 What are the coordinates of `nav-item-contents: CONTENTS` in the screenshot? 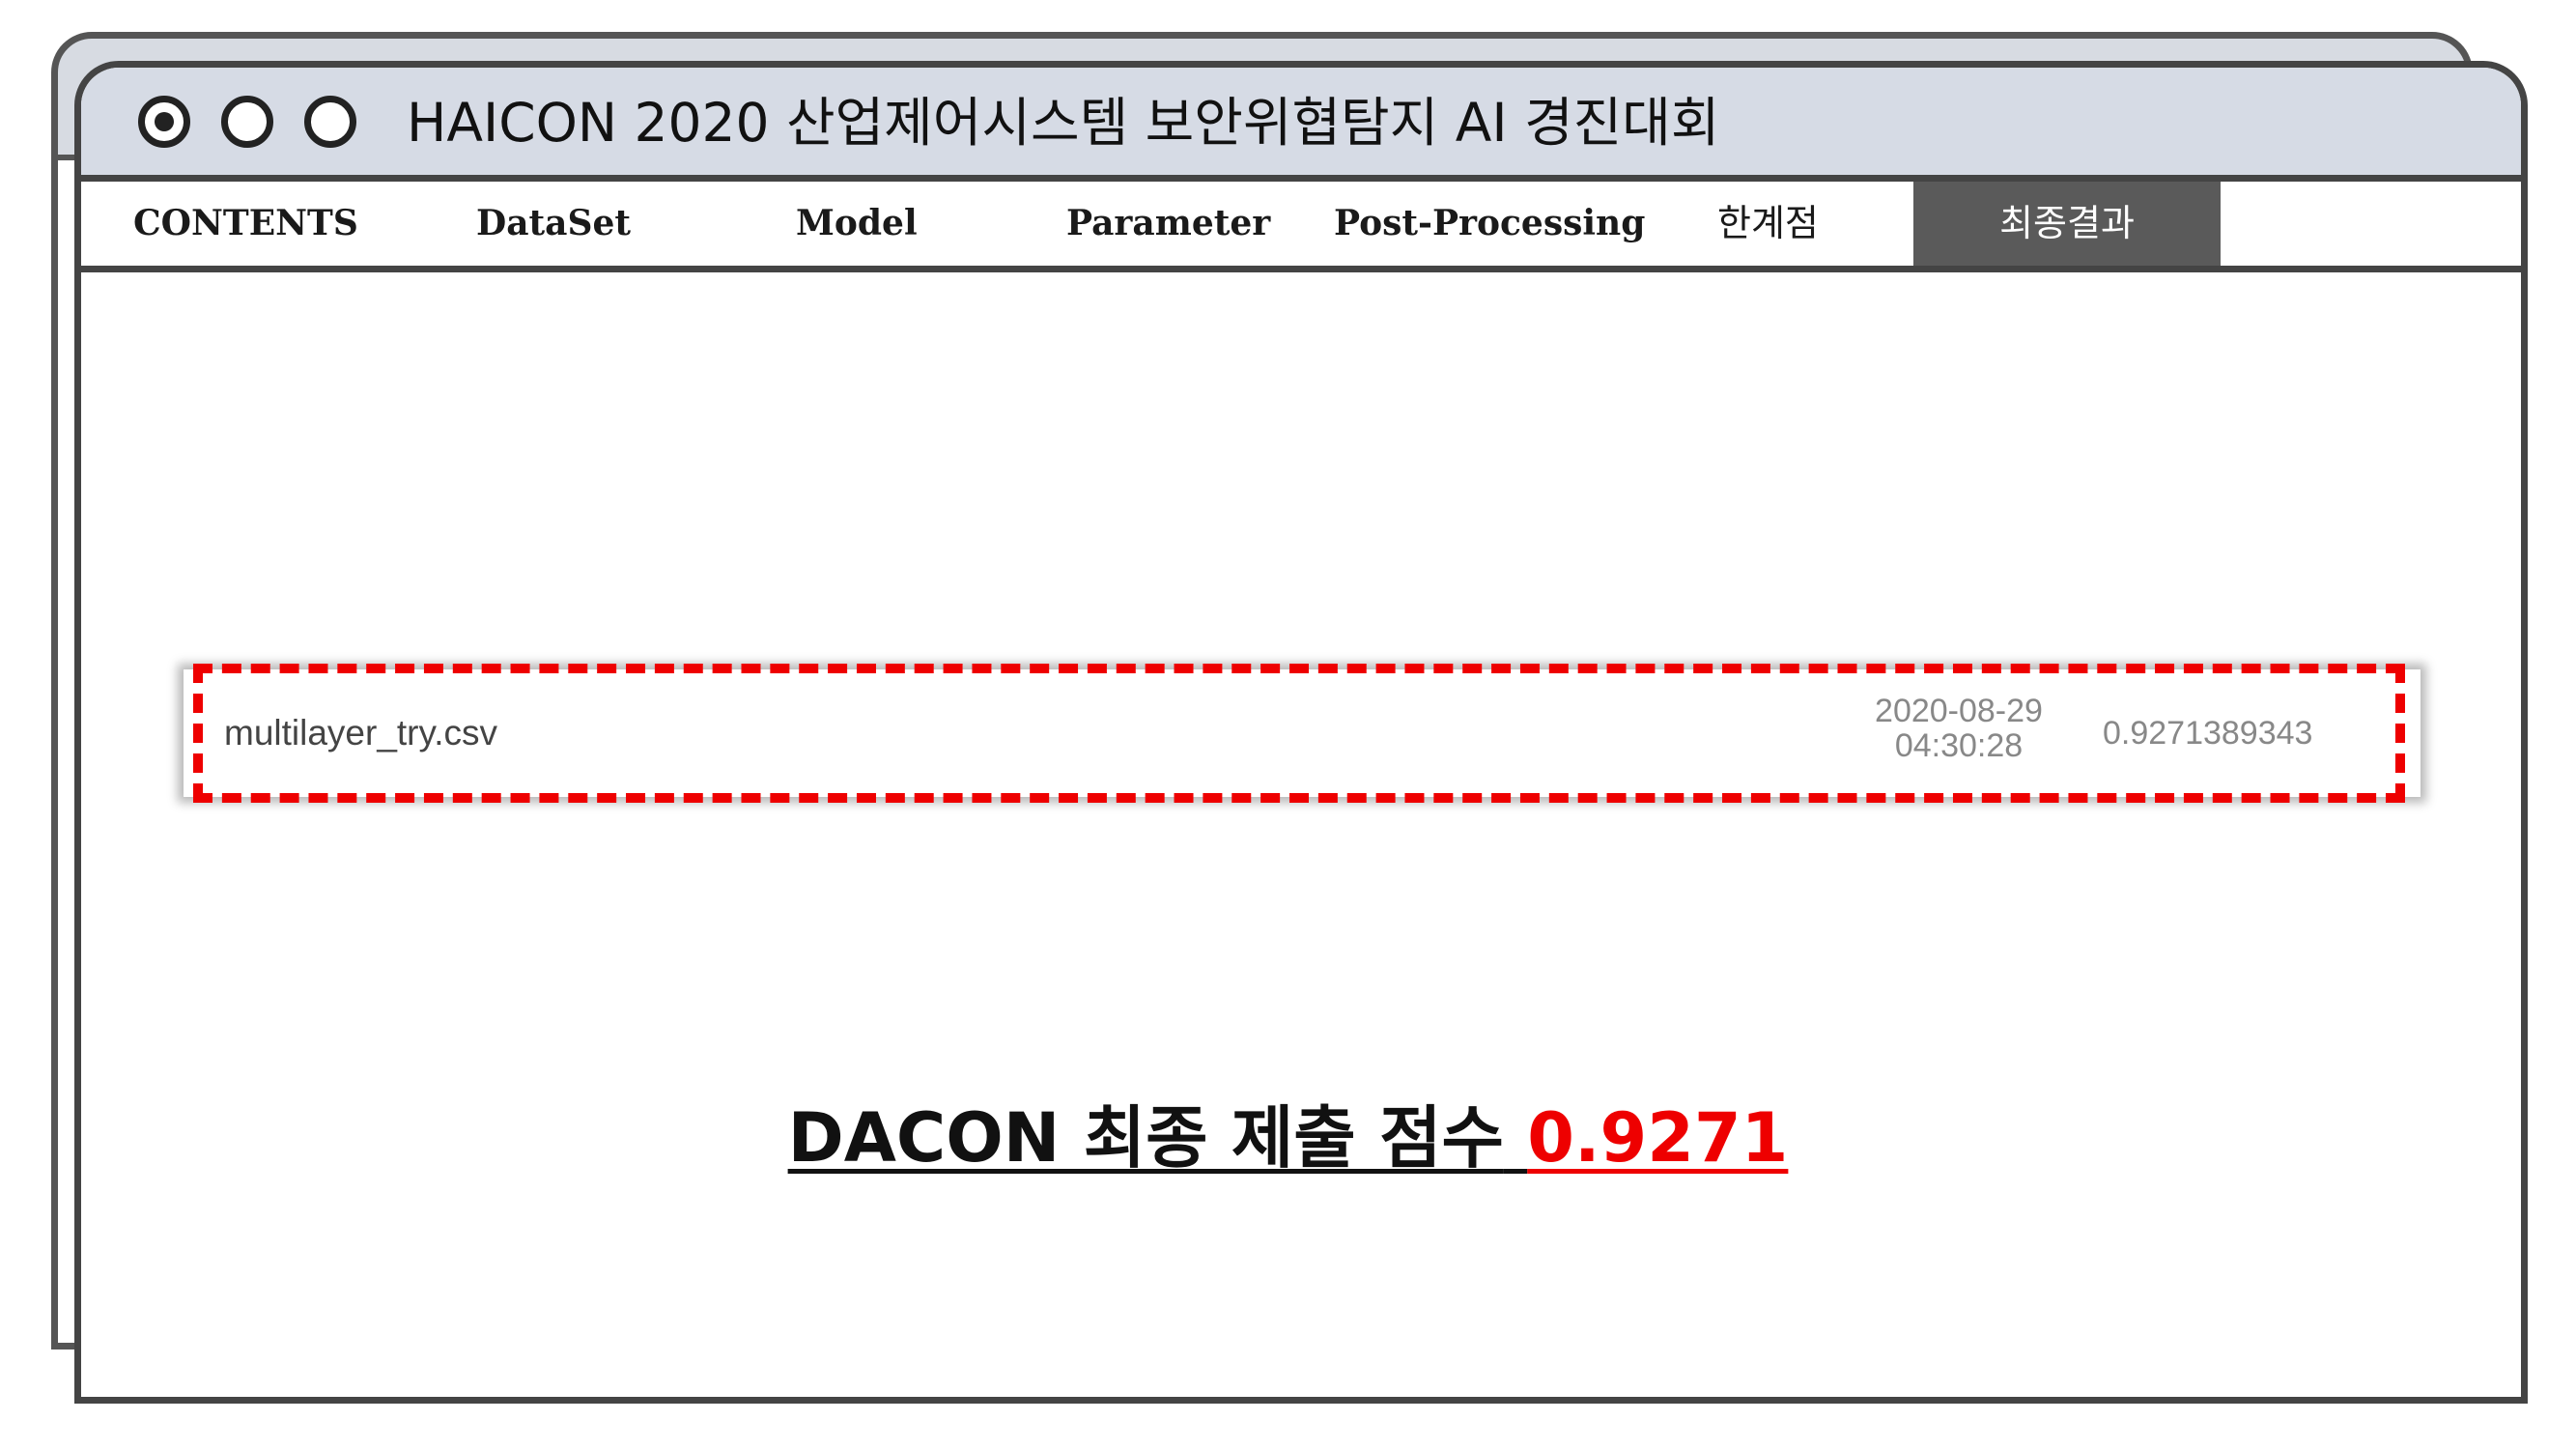 It's located at (245, 224).